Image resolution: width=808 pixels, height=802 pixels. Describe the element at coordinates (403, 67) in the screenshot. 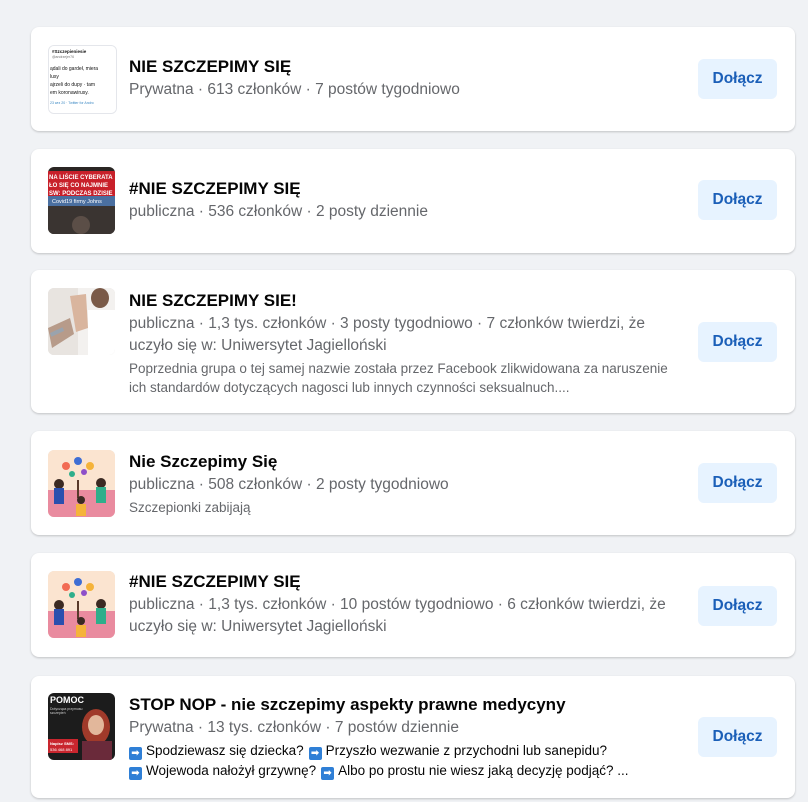

I see `group-title: NIE SZCZEPIMY SIĘ` at that location.